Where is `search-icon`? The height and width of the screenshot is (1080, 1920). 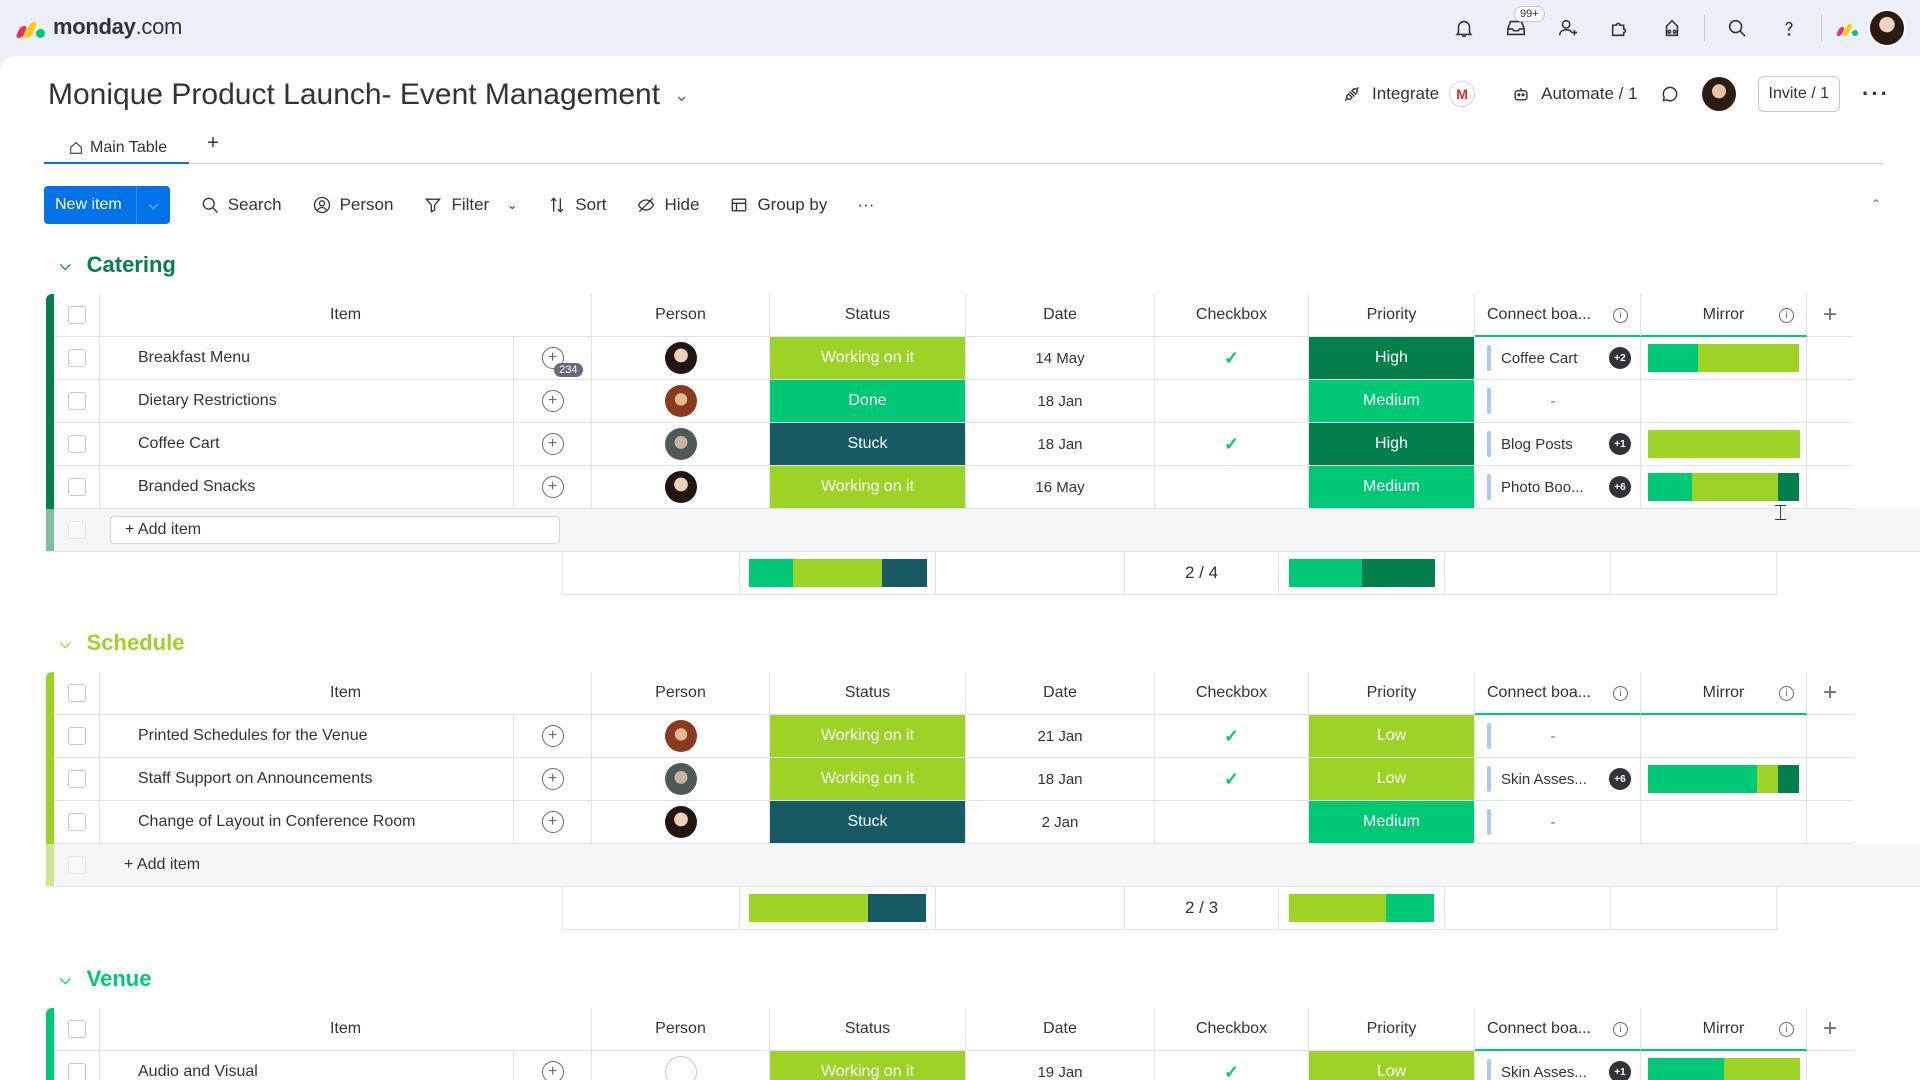
search-icon is located at coordinates (1737, 28).